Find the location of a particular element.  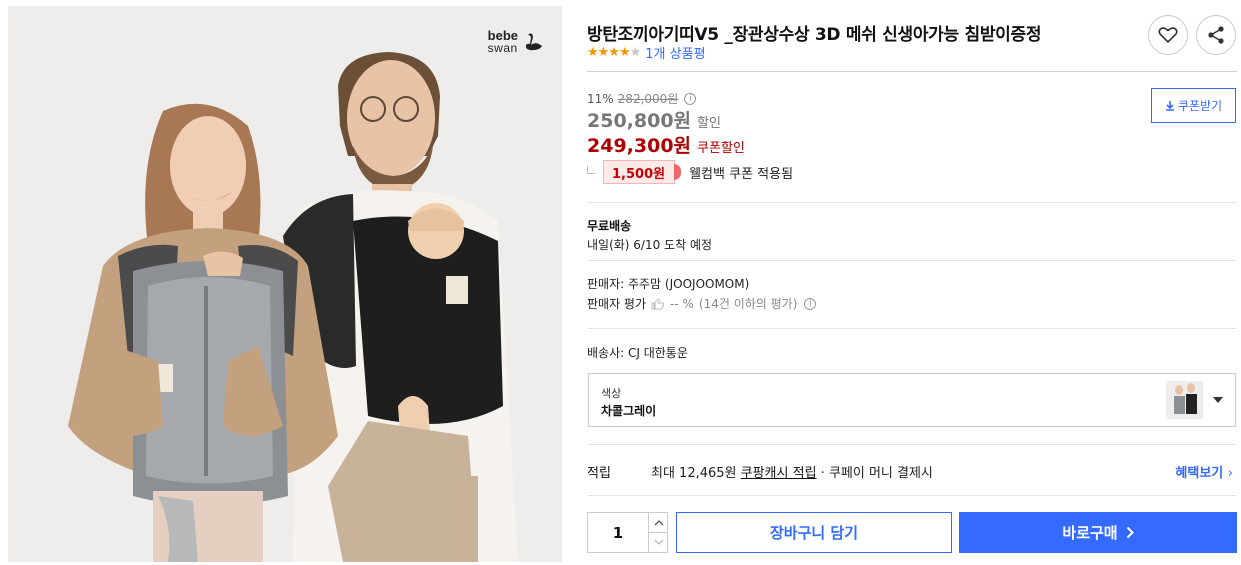

indent-marker is located at coordinates (591, 170).